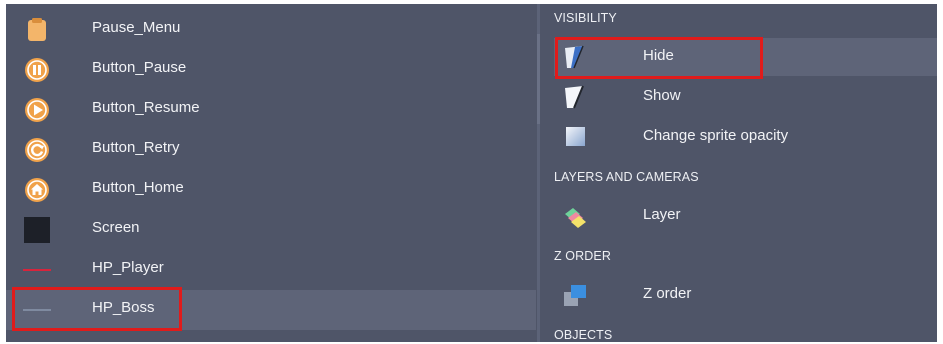 The height and width of the screenshot is (344, 943). Describe the element at coordinates (37, 150) in the screenshot. I see `retry-icon` at that location.